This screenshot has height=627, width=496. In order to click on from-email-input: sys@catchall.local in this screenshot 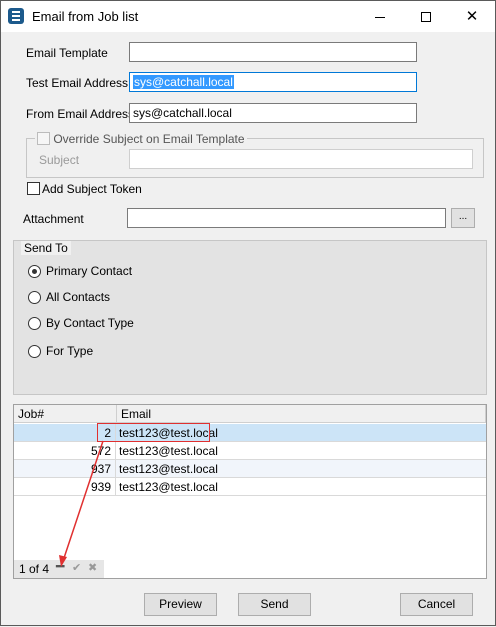, I will do `click(273, 113)`.